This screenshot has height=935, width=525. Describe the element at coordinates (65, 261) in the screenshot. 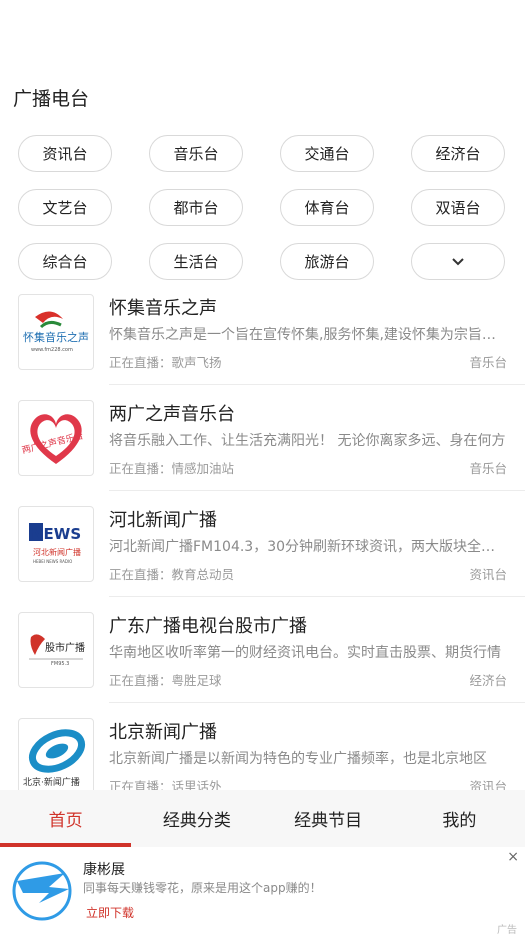

I see `chip-zonghe: 综合台` at that location.